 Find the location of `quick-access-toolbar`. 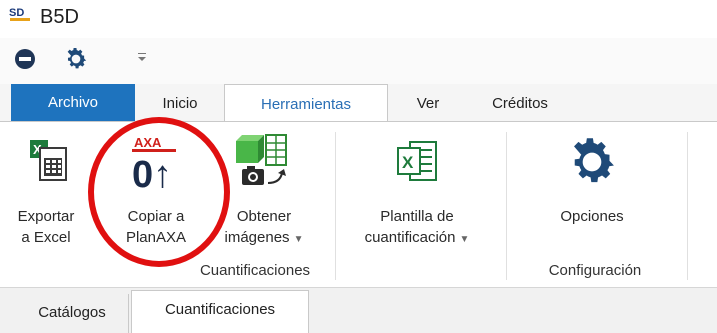

quick-access-toolbar is located at coordinates (358, 61).